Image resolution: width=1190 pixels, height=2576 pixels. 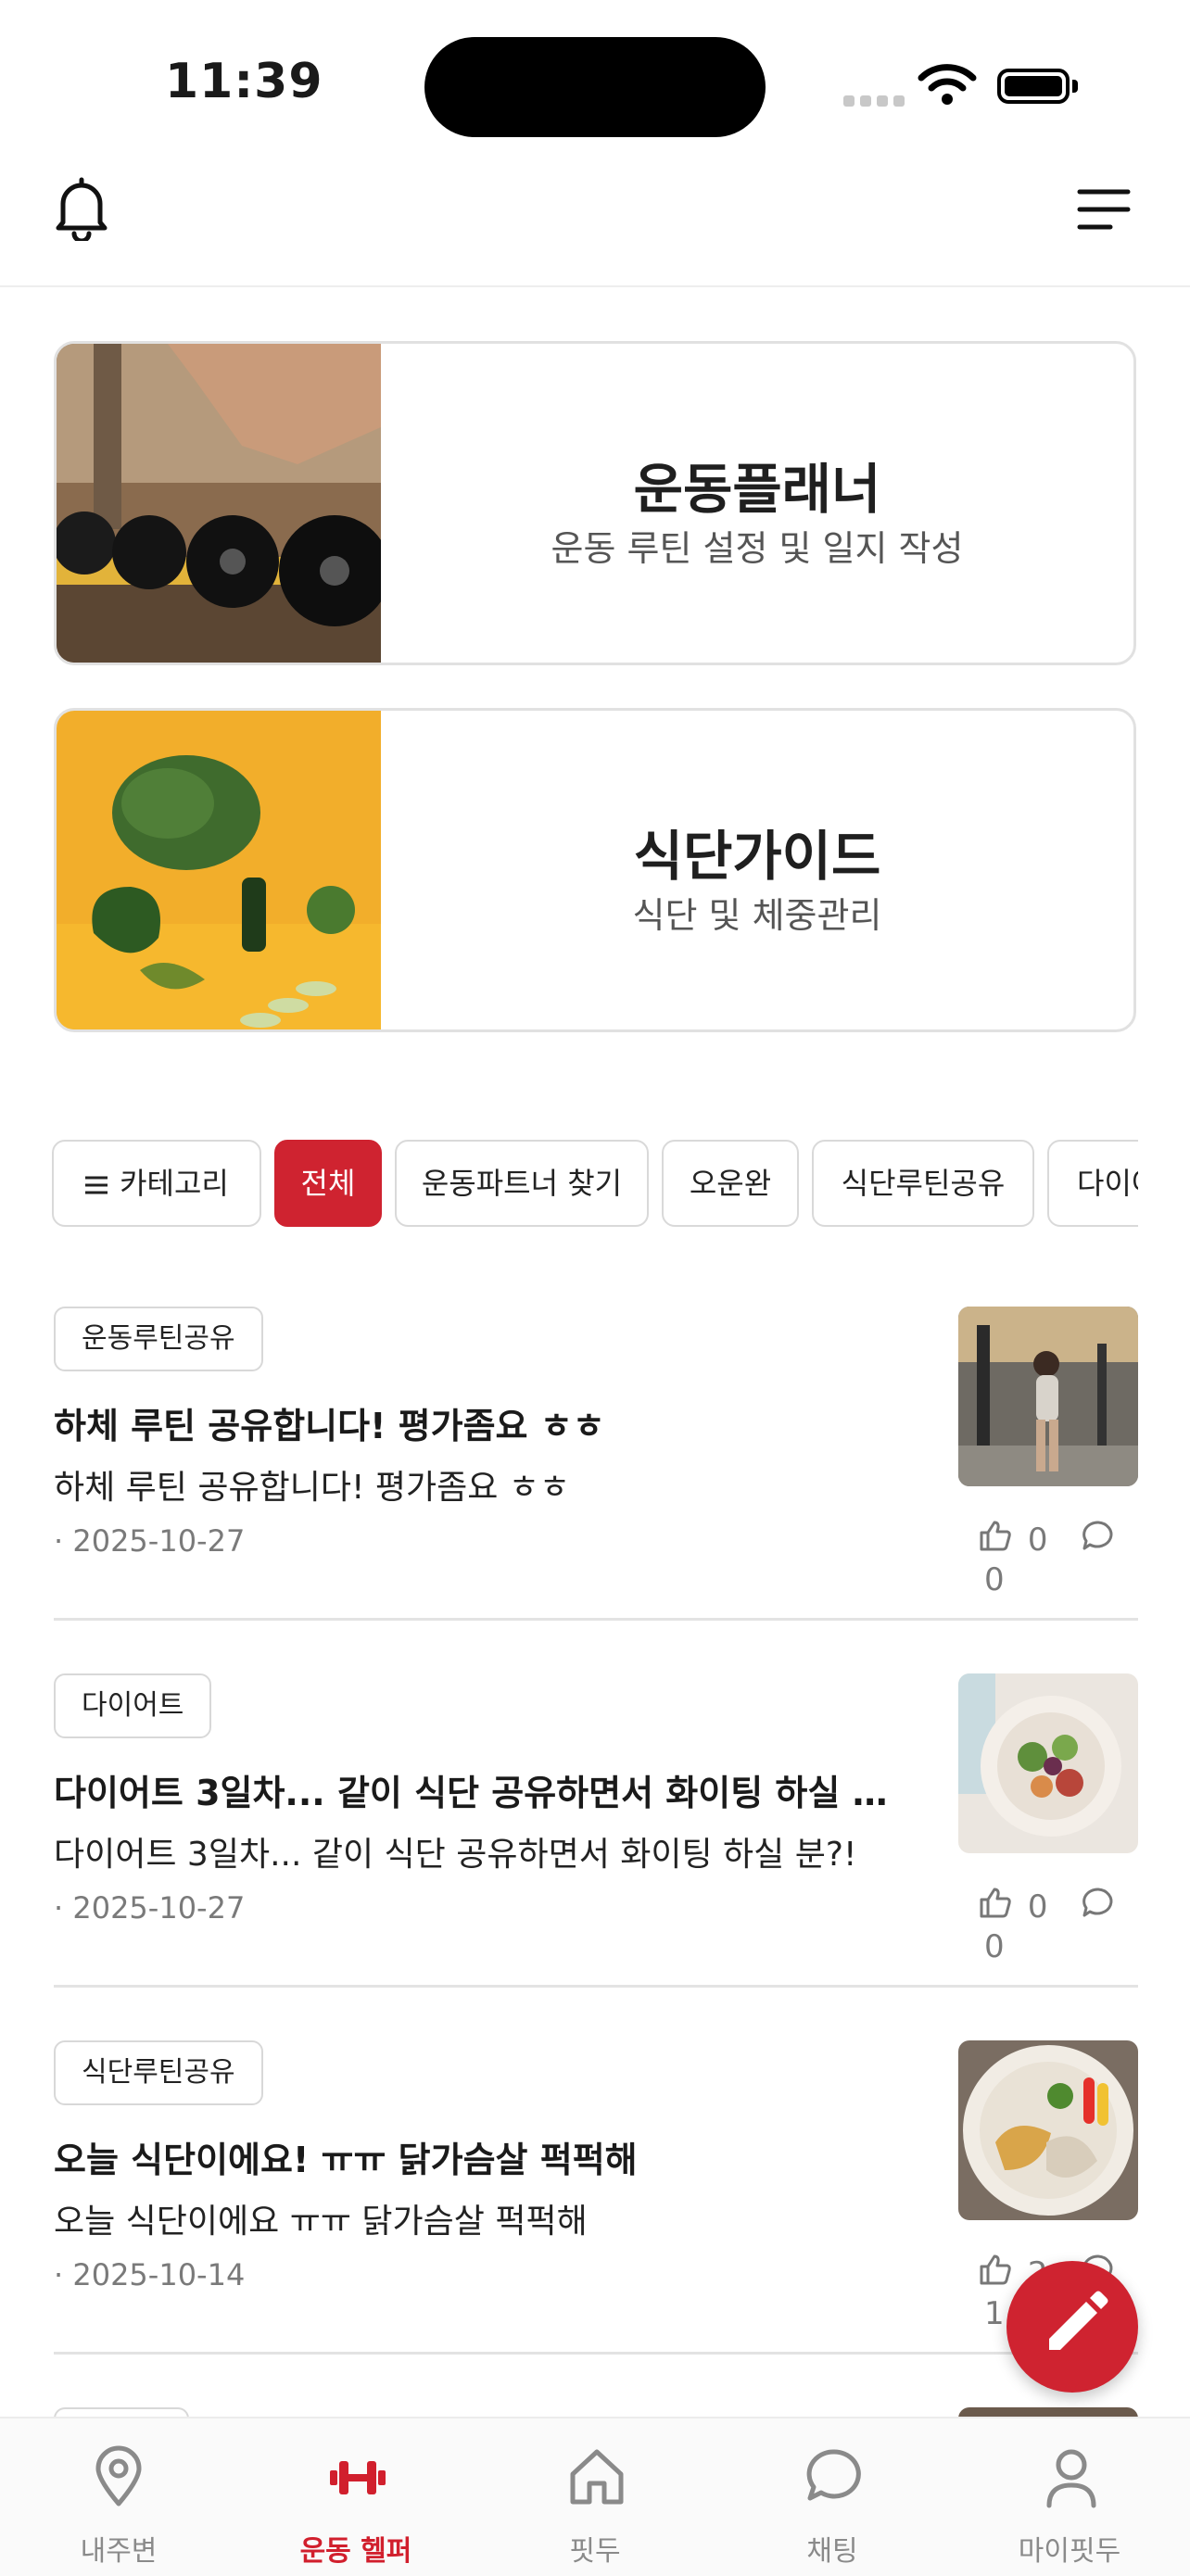 I want to click on pencil-icon, so click(x=1078, y=2321).